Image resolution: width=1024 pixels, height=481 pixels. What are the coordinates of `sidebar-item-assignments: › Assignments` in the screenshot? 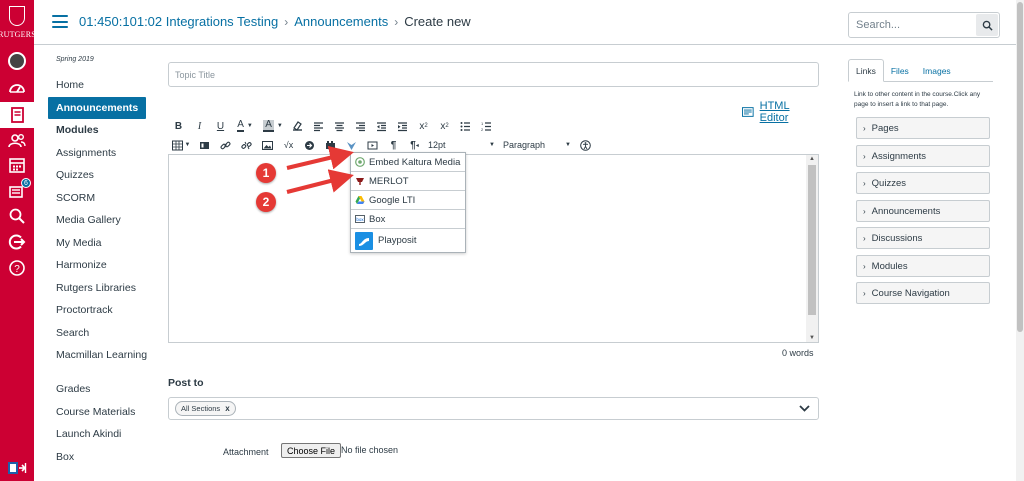 It's located at (923, 156).